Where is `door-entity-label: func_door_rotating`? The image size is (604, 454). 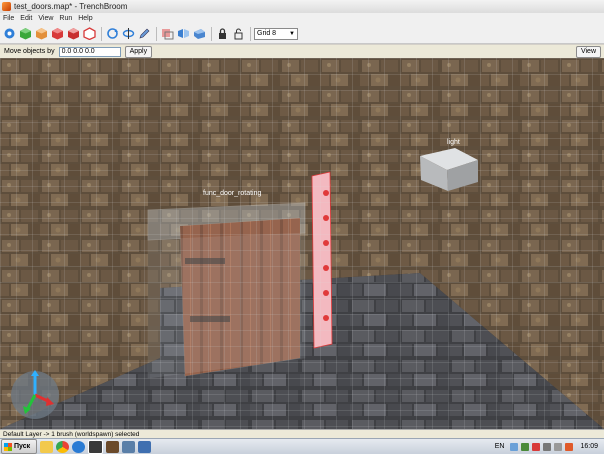
door-entity-label: func_door_rotating is located at coordinates (232, 193).